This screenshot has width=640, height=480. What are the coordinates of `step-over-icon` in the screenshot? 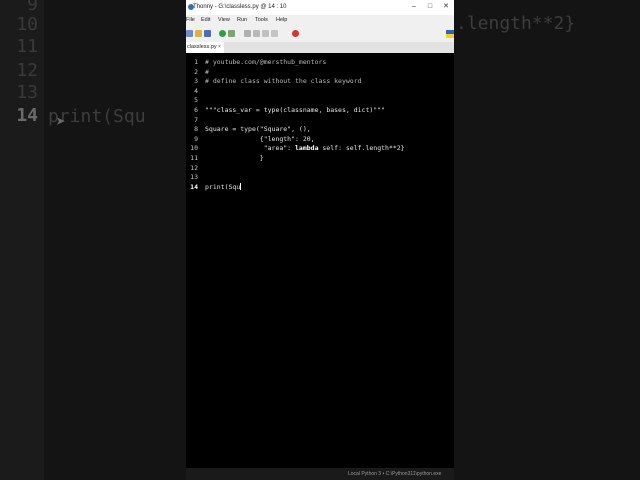 It's located at (247, 33).